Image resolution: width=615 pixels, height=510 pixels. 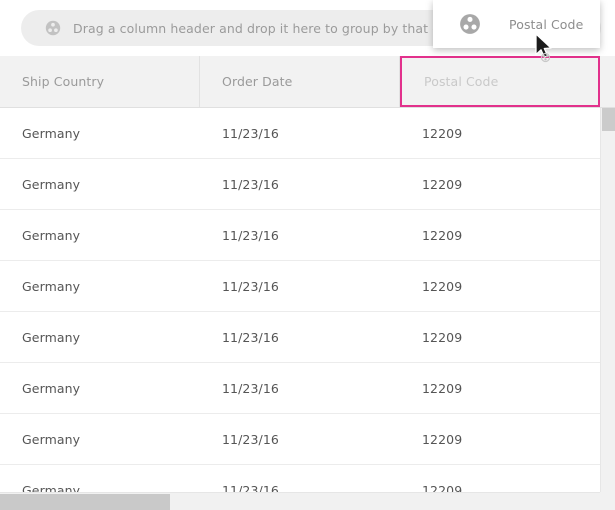 I want to click on grid-header-row: Ship Country Order Date Postal Code, so click(x=307, y=82).